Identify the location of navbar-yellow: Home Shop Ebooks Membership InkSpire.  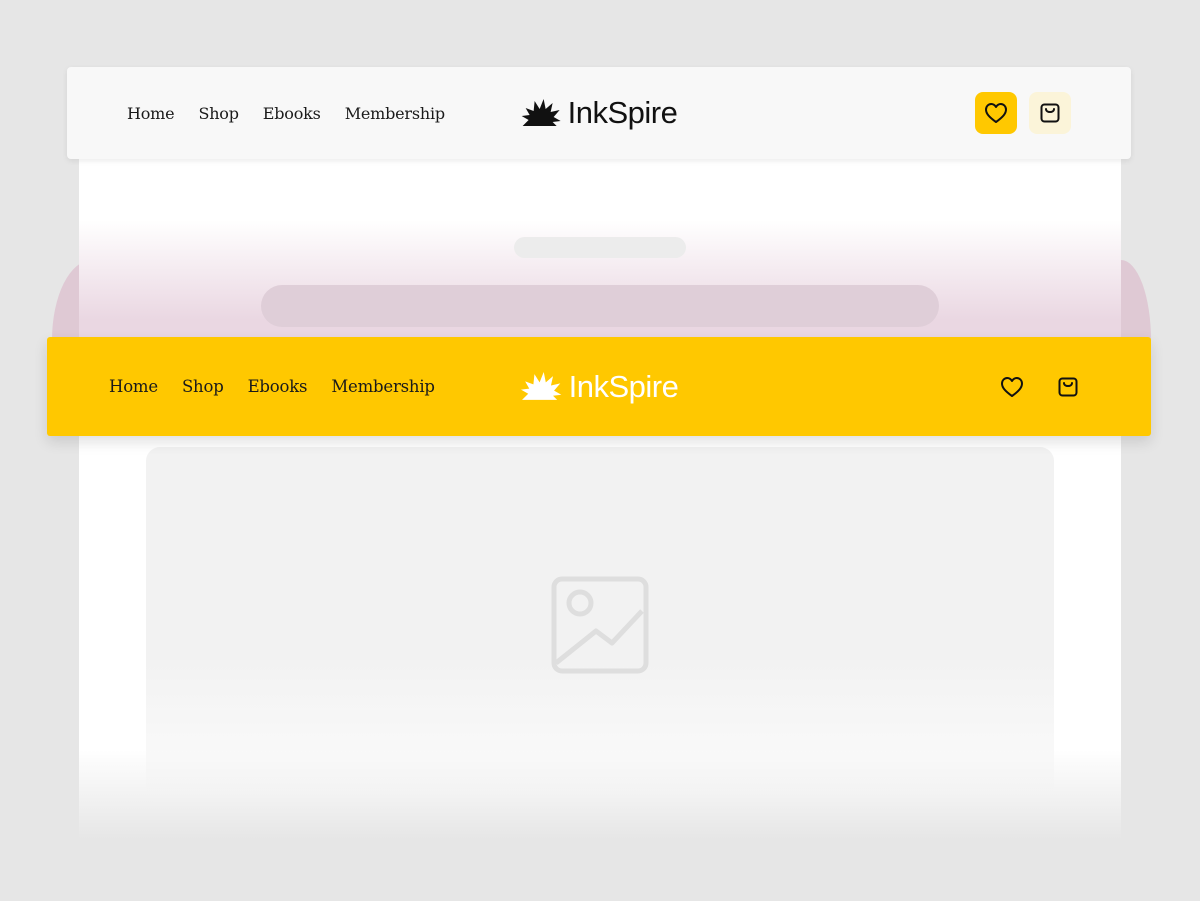
(599, 386).